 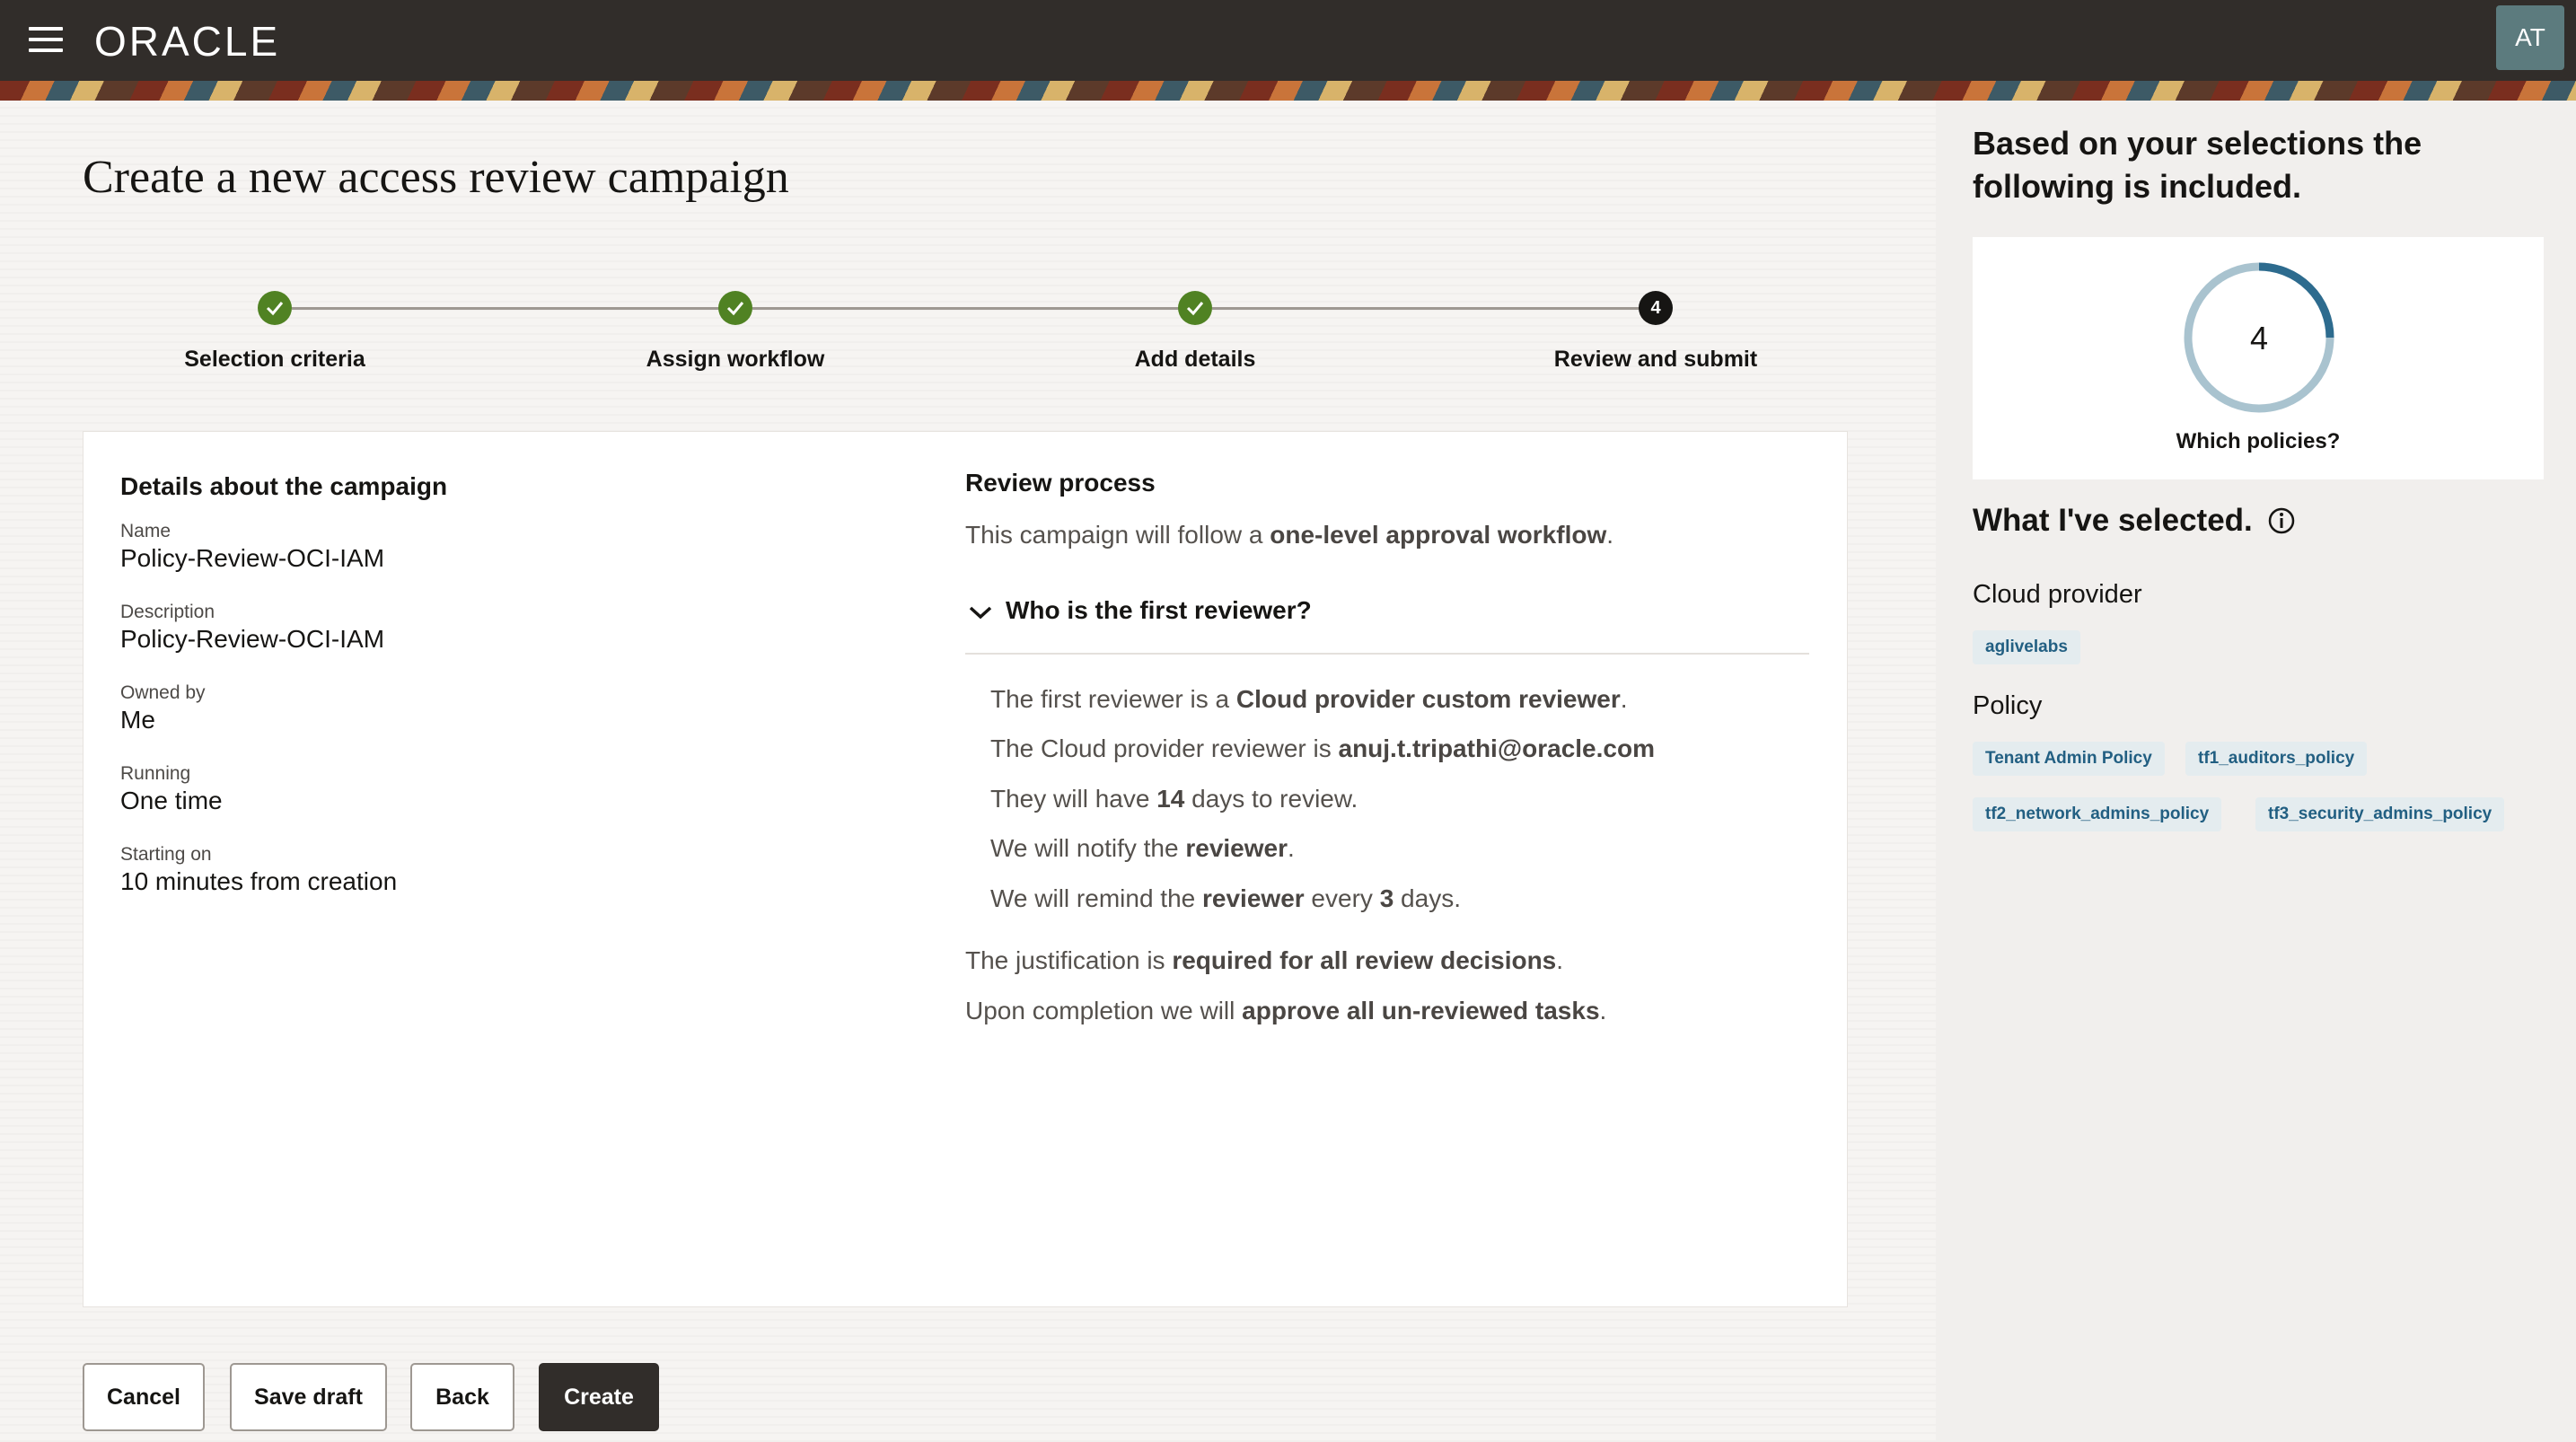 What do you see at coordinates (1195, 308) in the screenshot?
I see `step-3-complete-icon` at bounding box center [1195, 308].